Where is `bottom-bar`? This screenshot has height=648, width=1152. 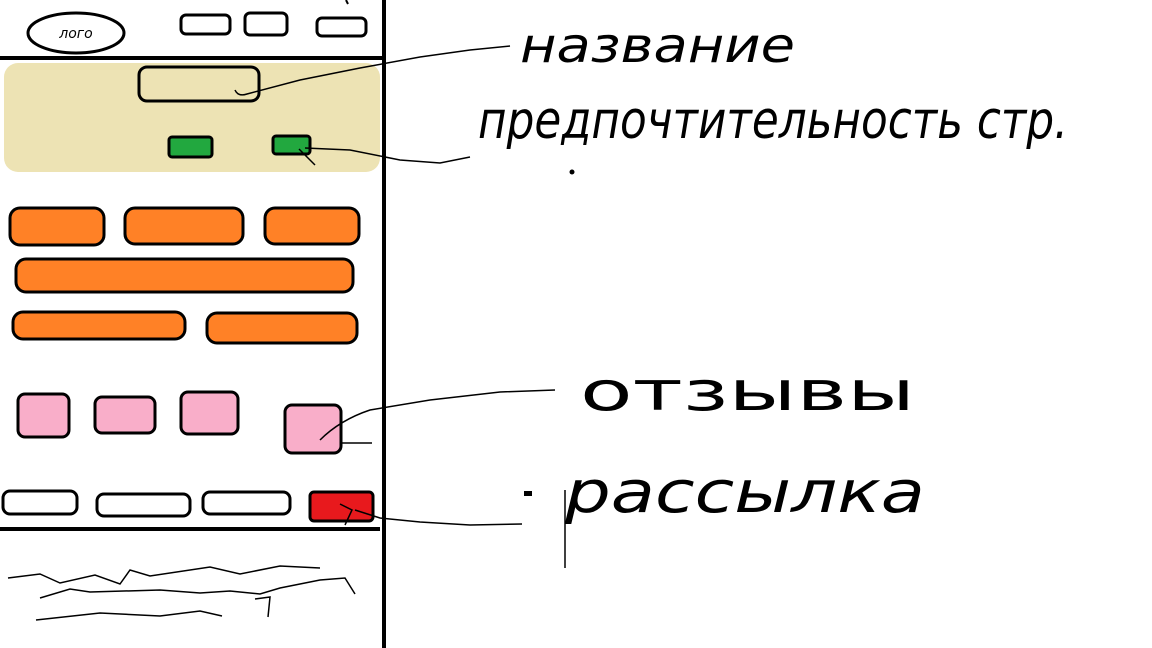 bottom-bar is located at coordinates (190, 510).